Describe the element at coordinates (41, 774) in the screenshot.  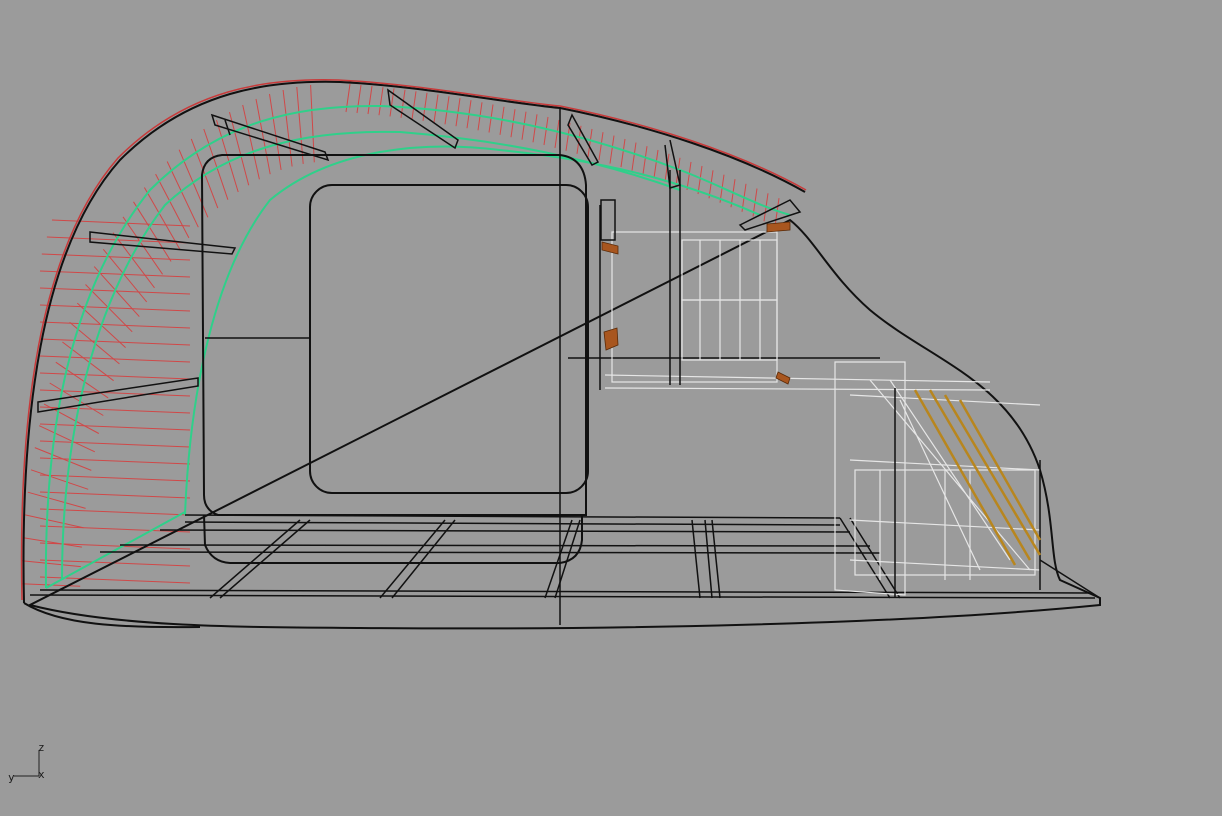
I see `axis-x-label: x` at that location.